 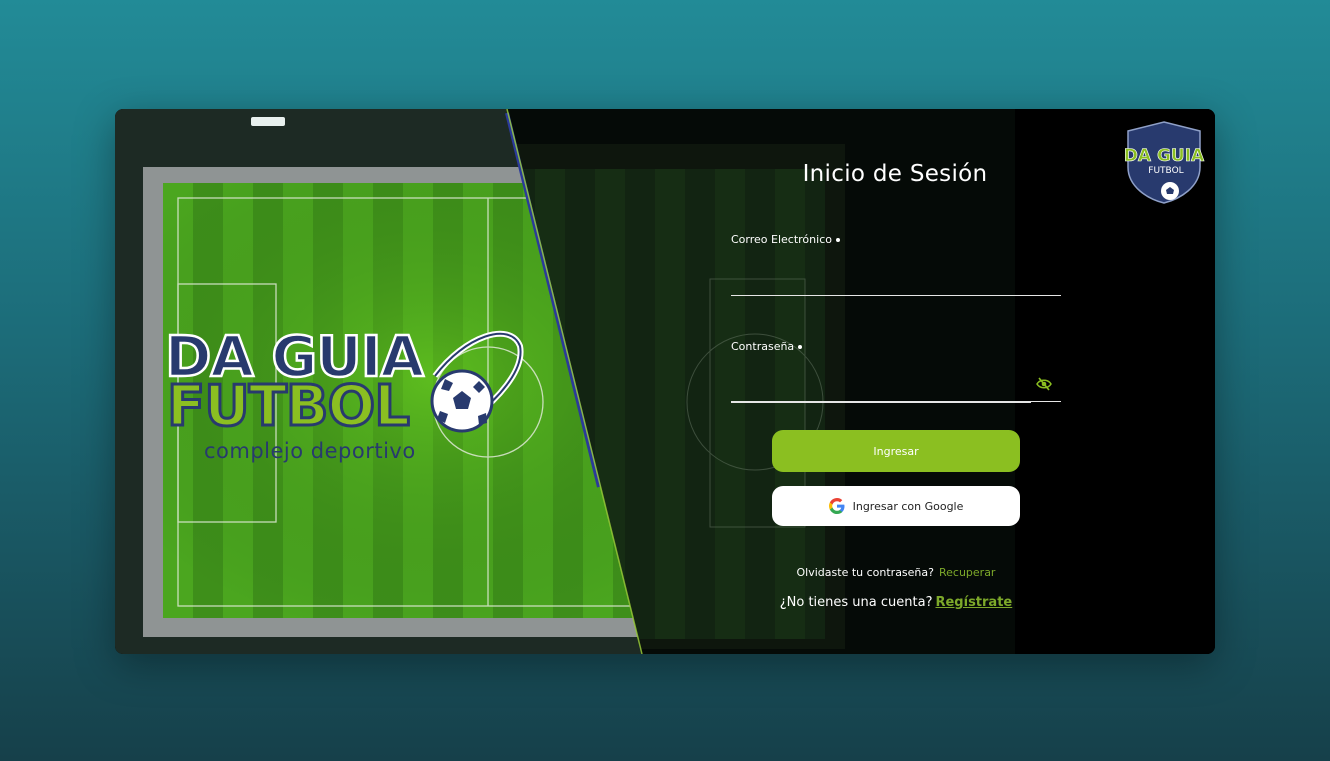 What do you see at coordinates (1165, 171) in the screenshot?
I see `badge-text-line2: FUTBOL` at bounding box center [1165, 171].